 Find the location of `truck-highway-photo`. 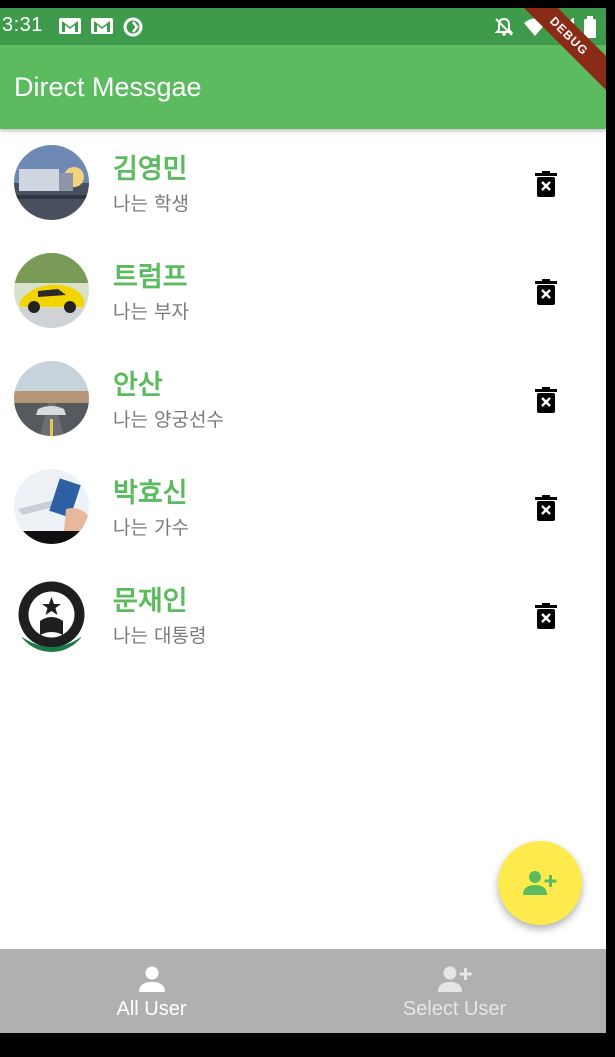

truck-highway-photo is located at coordinates (51, 182).